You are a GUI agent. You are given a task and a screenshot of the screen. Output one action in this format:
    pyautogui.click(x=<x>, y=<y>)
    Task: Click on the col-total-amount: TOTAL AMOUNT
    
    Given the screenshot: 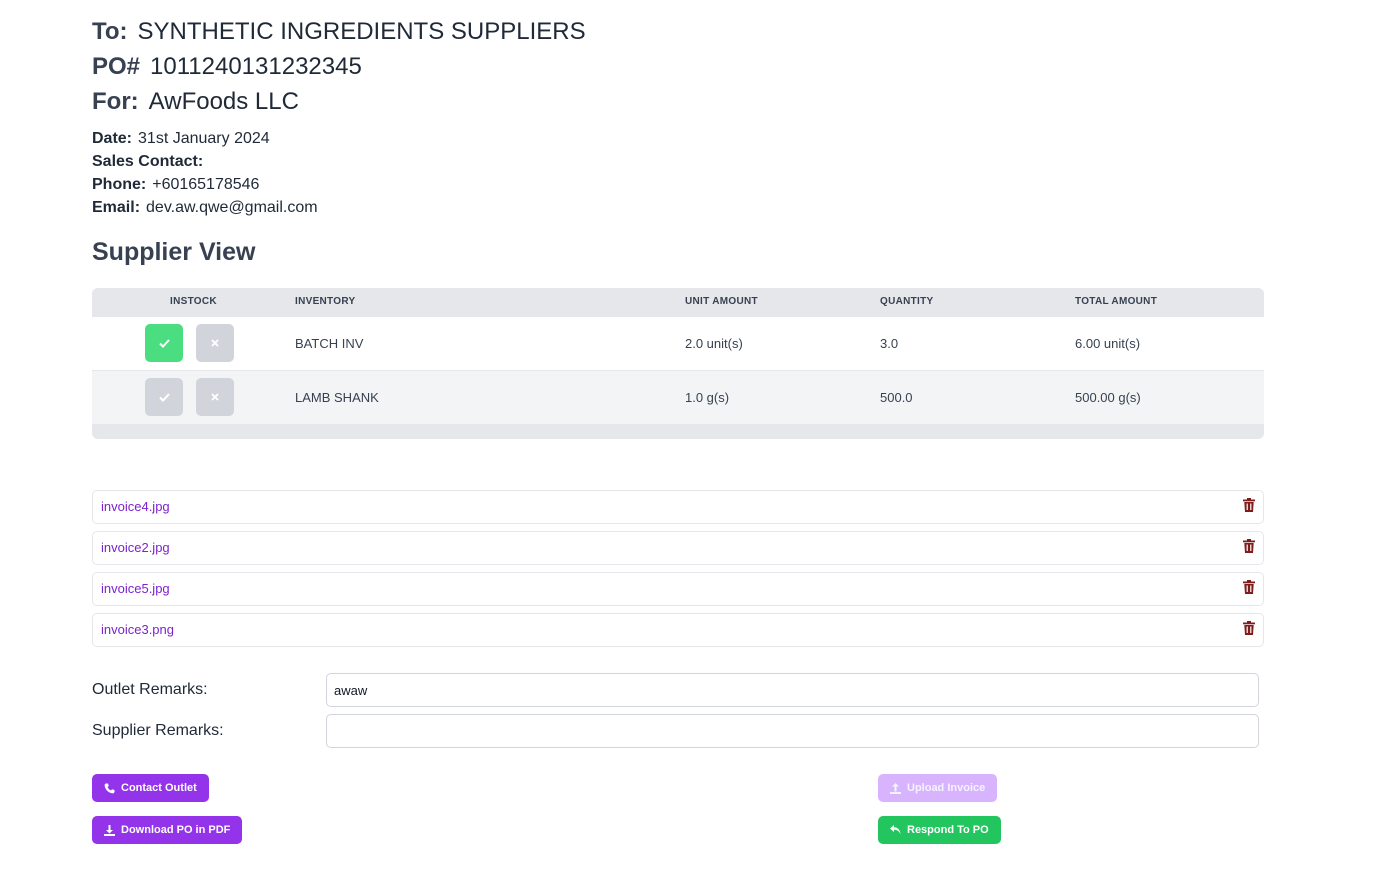 What is the action you would take?
    pyautogui.click(x=1116, y=301)
    